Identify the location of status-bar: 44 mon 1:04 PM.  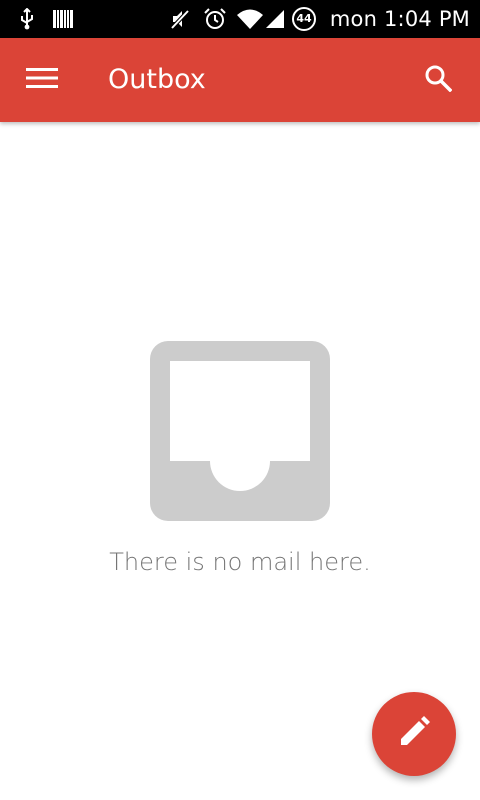
(240, 19).